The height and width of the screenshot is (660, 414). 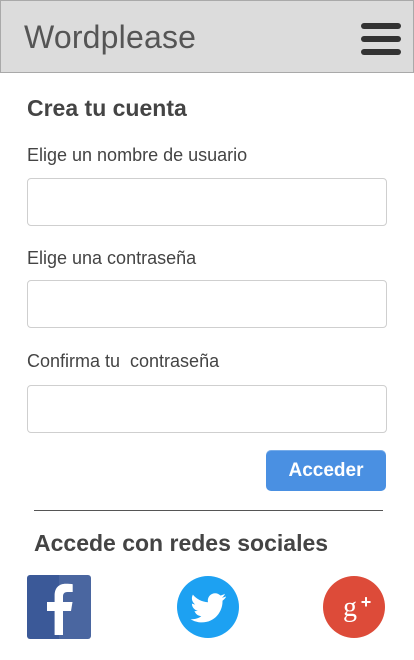 I want to click on username-label: Elige un nombre de usuario, so click(x=137, y=155).